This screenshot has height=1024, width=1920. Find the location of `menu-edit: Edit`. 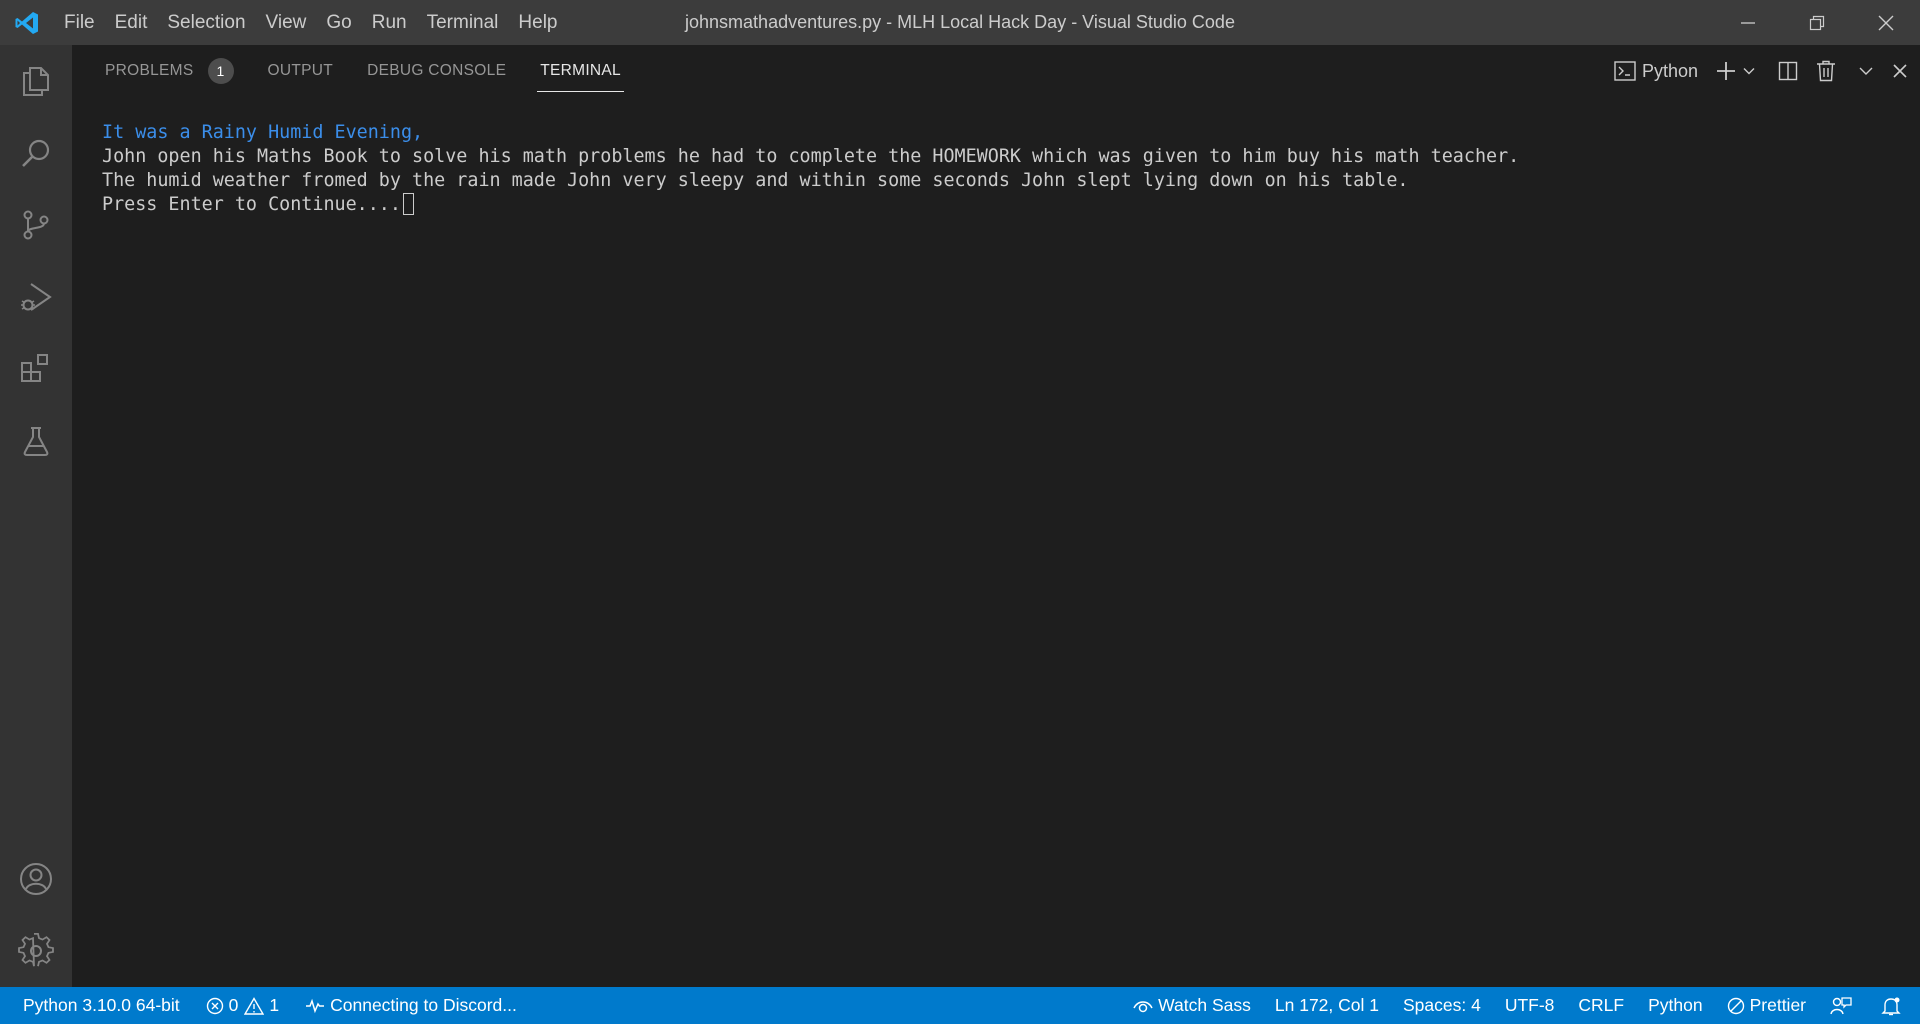

menu-edit: Edit is located at coordinates (131, 22).